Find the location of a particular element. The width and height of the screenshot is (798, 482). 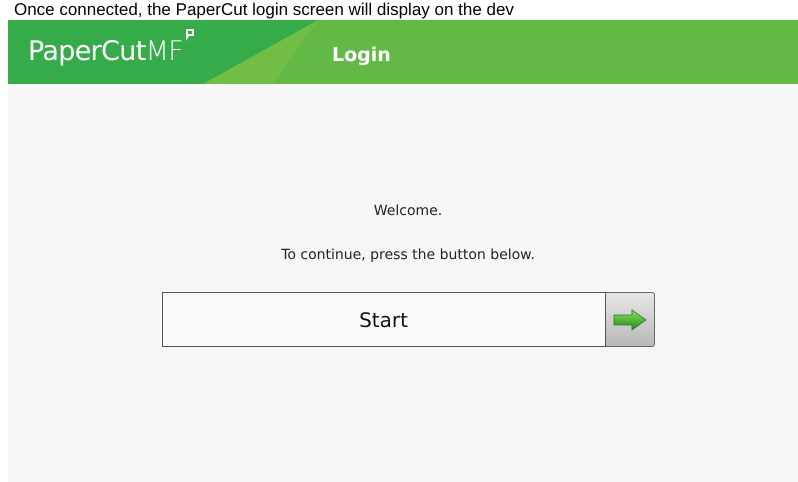

welcome-text: Welcome. is located at coordinates (408, 211).